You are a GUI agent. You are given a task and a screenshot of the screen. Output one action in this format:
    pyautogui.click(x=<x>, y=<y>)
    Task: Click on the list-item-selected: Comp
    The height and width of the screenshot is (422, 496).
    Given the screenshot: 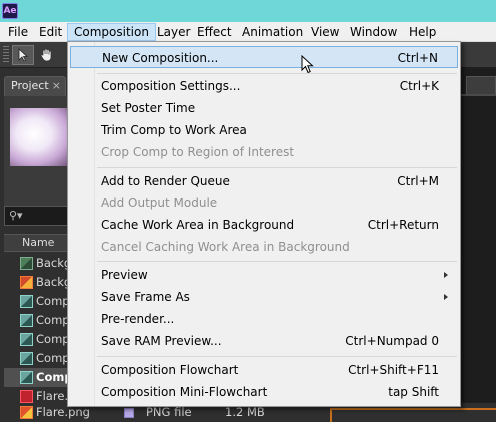 What is the action you would take?
    pyautogui.click(x=37, y=377)
    